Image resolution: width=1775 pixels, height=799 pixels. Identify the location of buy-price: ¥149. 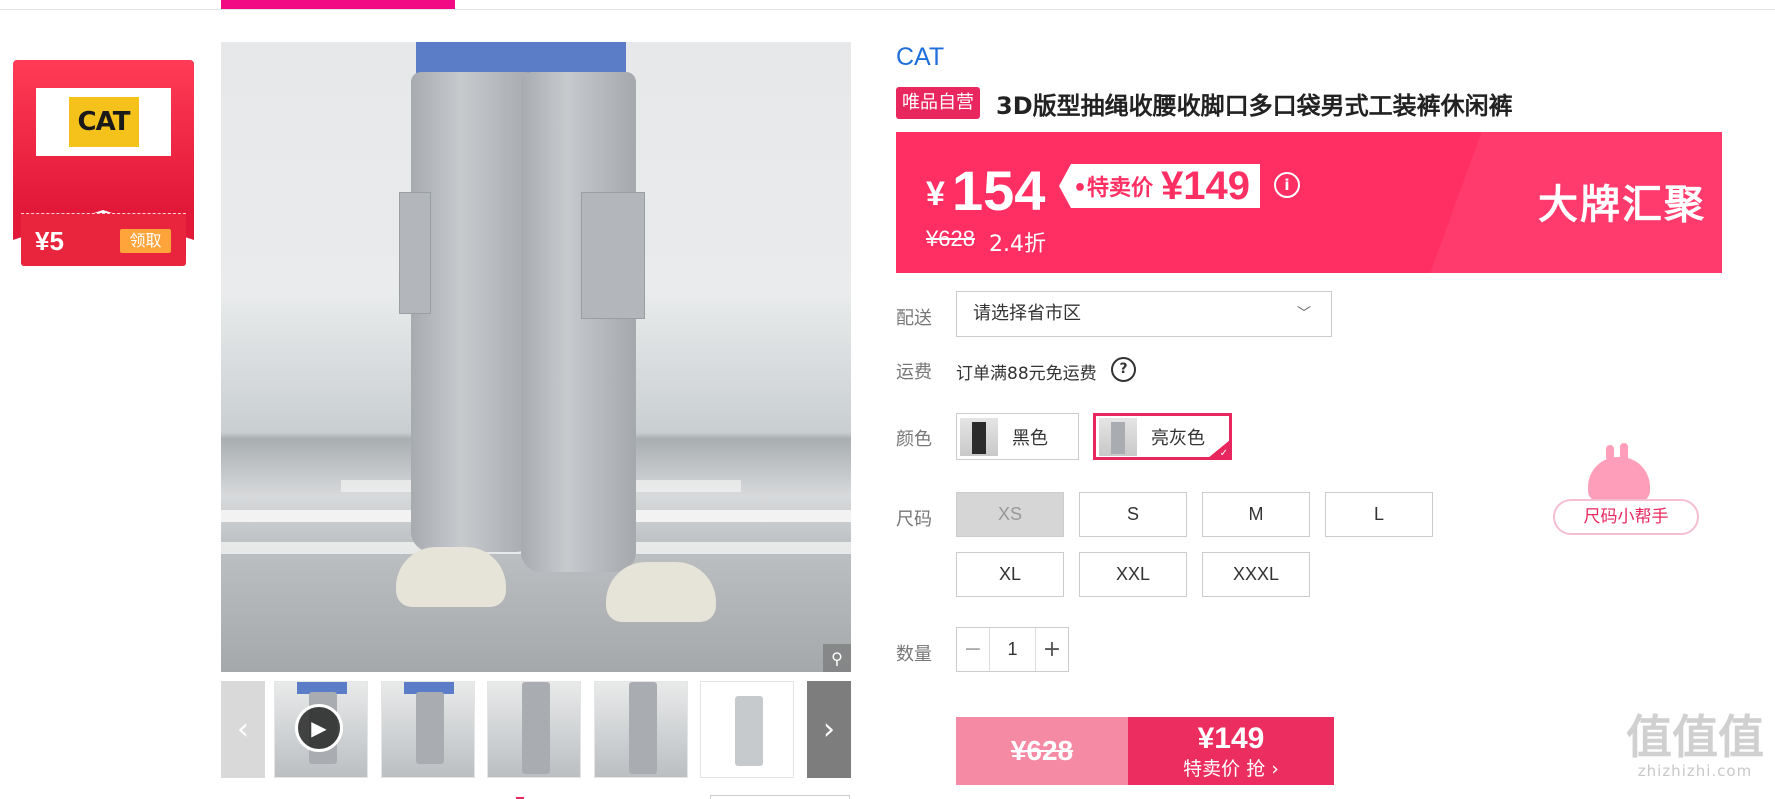
(1231, 738).